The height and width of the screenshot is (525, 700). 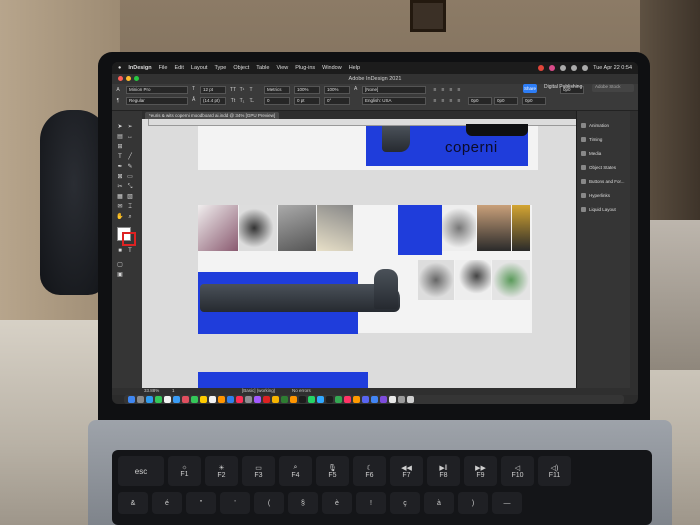 I want to click on safari-icon, so click(x=149, y=399).